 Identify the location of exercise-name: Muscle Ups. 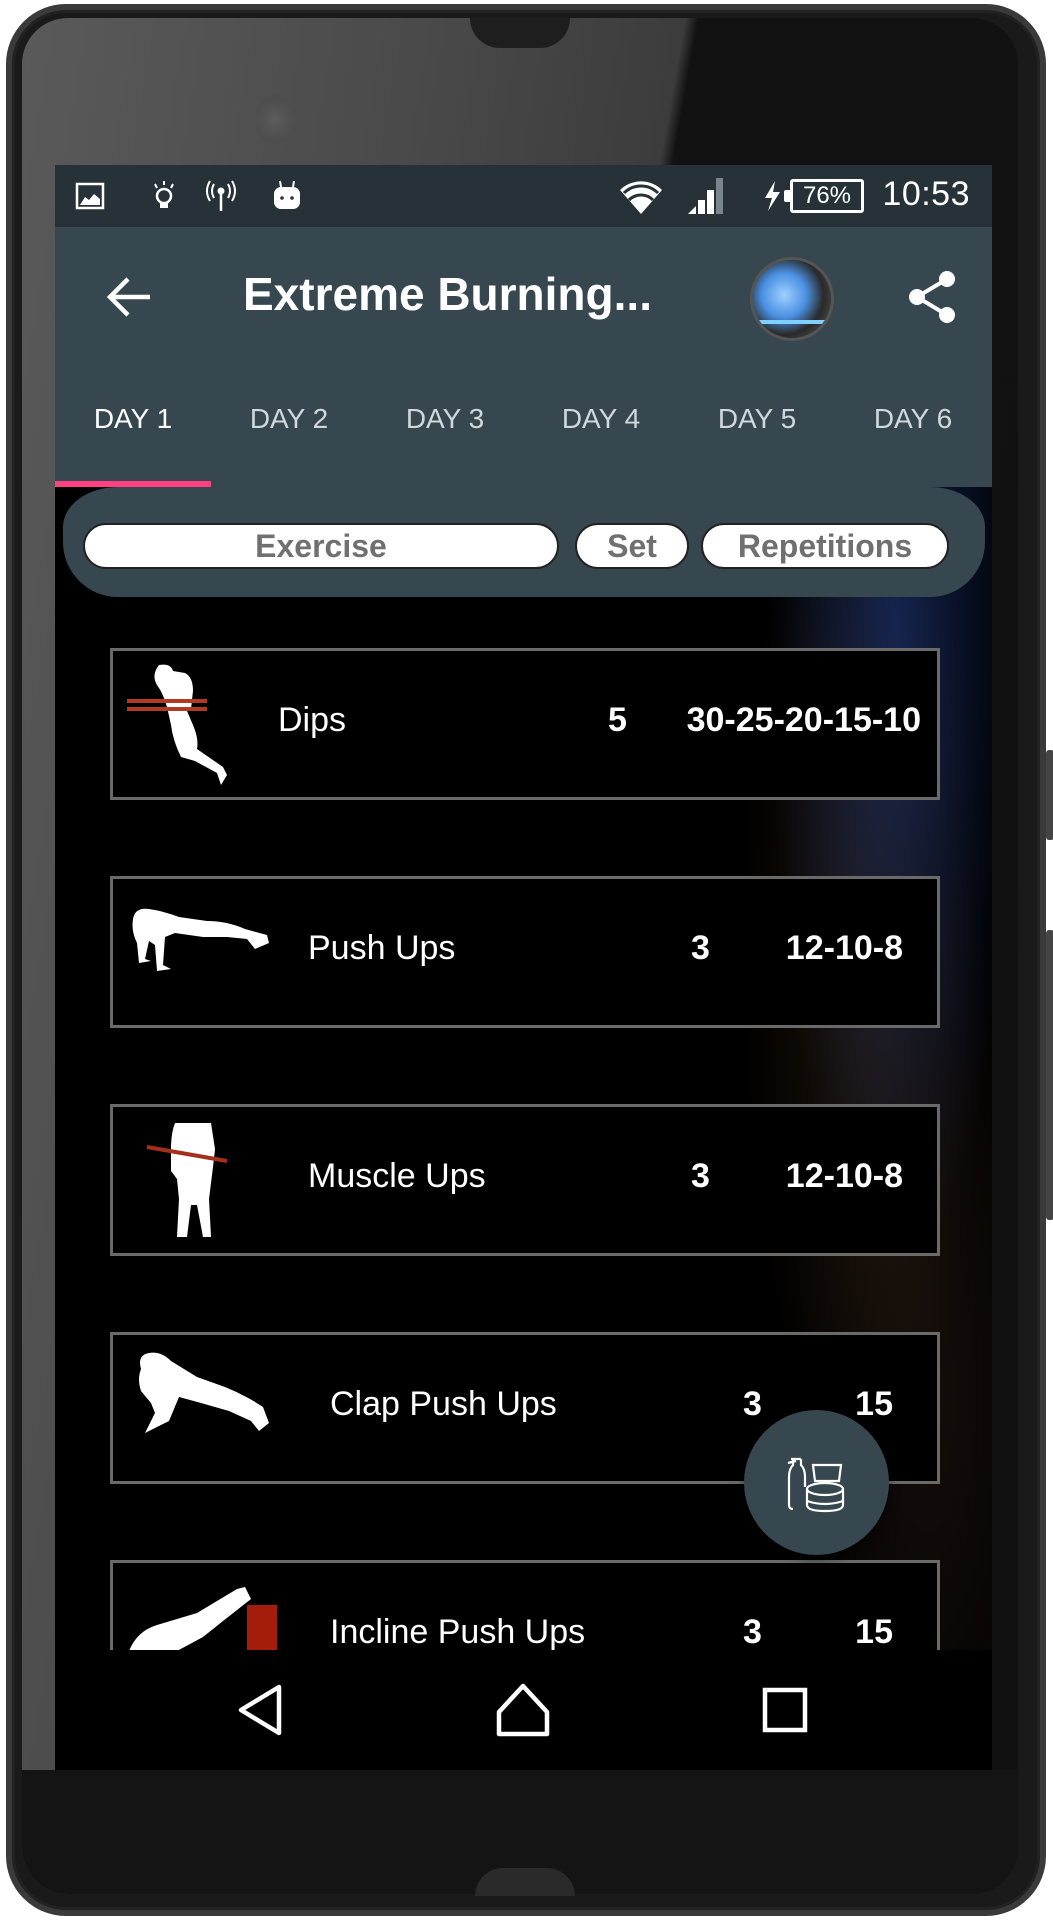
(397, 1176).